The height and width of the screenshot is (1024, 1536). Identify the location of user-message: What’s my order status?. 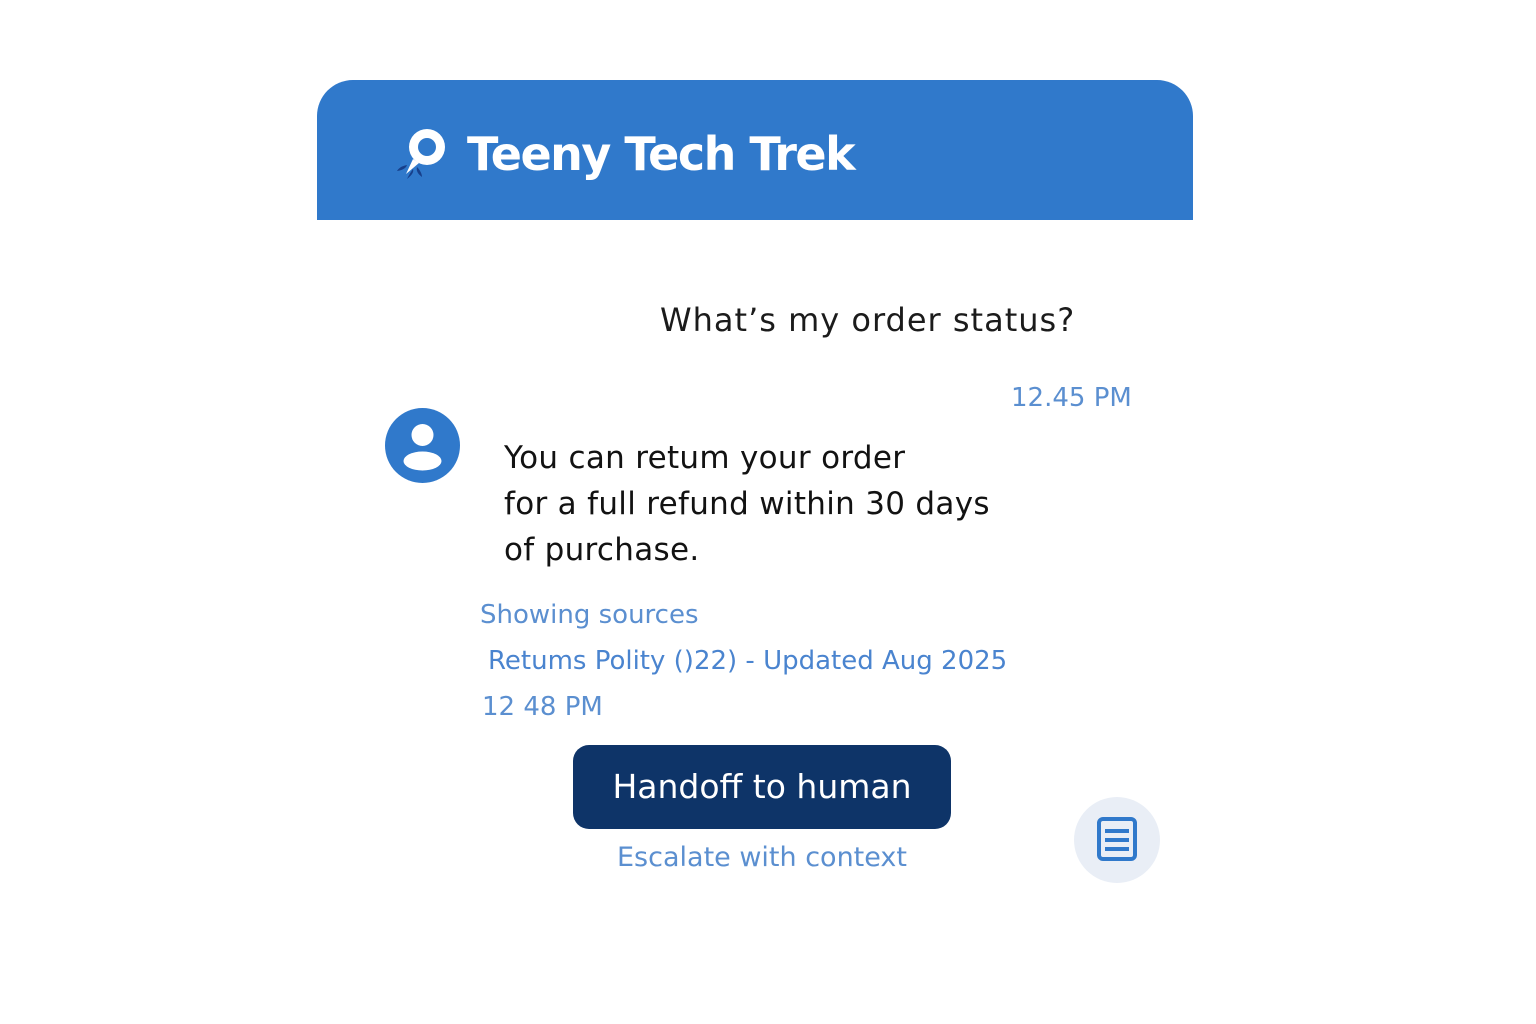
(868, 320).